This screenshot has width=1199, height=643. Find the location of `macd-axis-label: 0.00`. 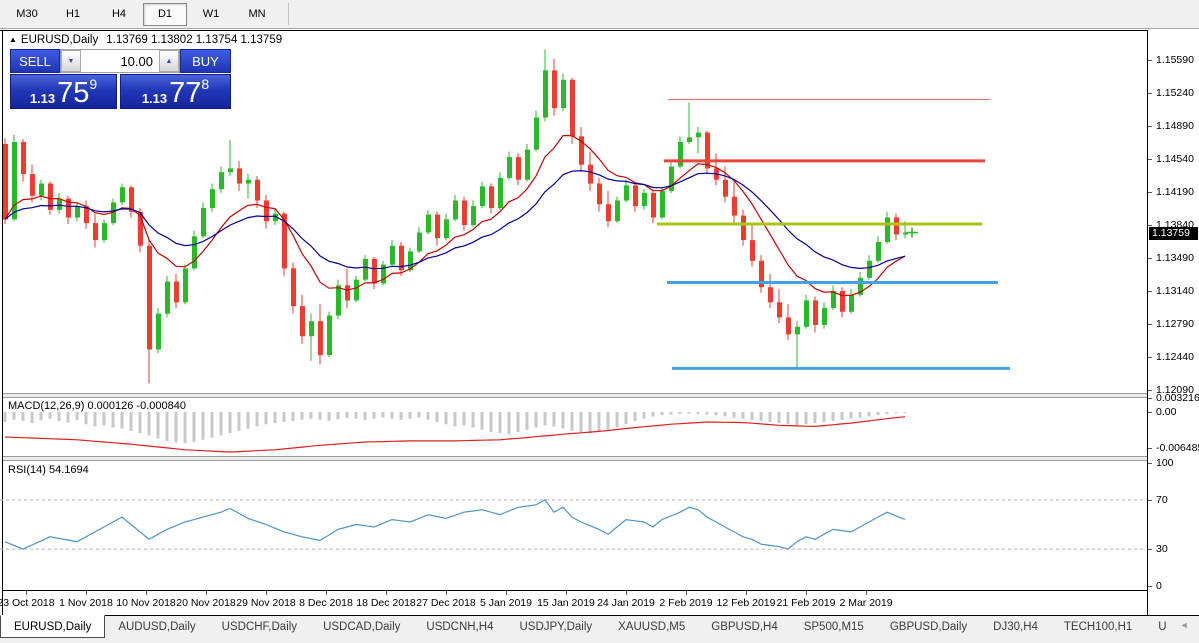

macd-axis-label: 0.00 is located at coordinates (1166, 412).